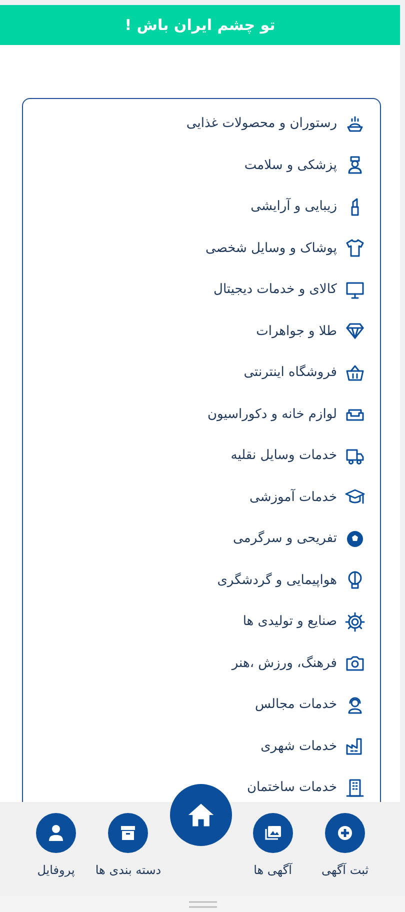 This screenshot has width=405, height=912. I want to click on images-icon, so click(272, 833).